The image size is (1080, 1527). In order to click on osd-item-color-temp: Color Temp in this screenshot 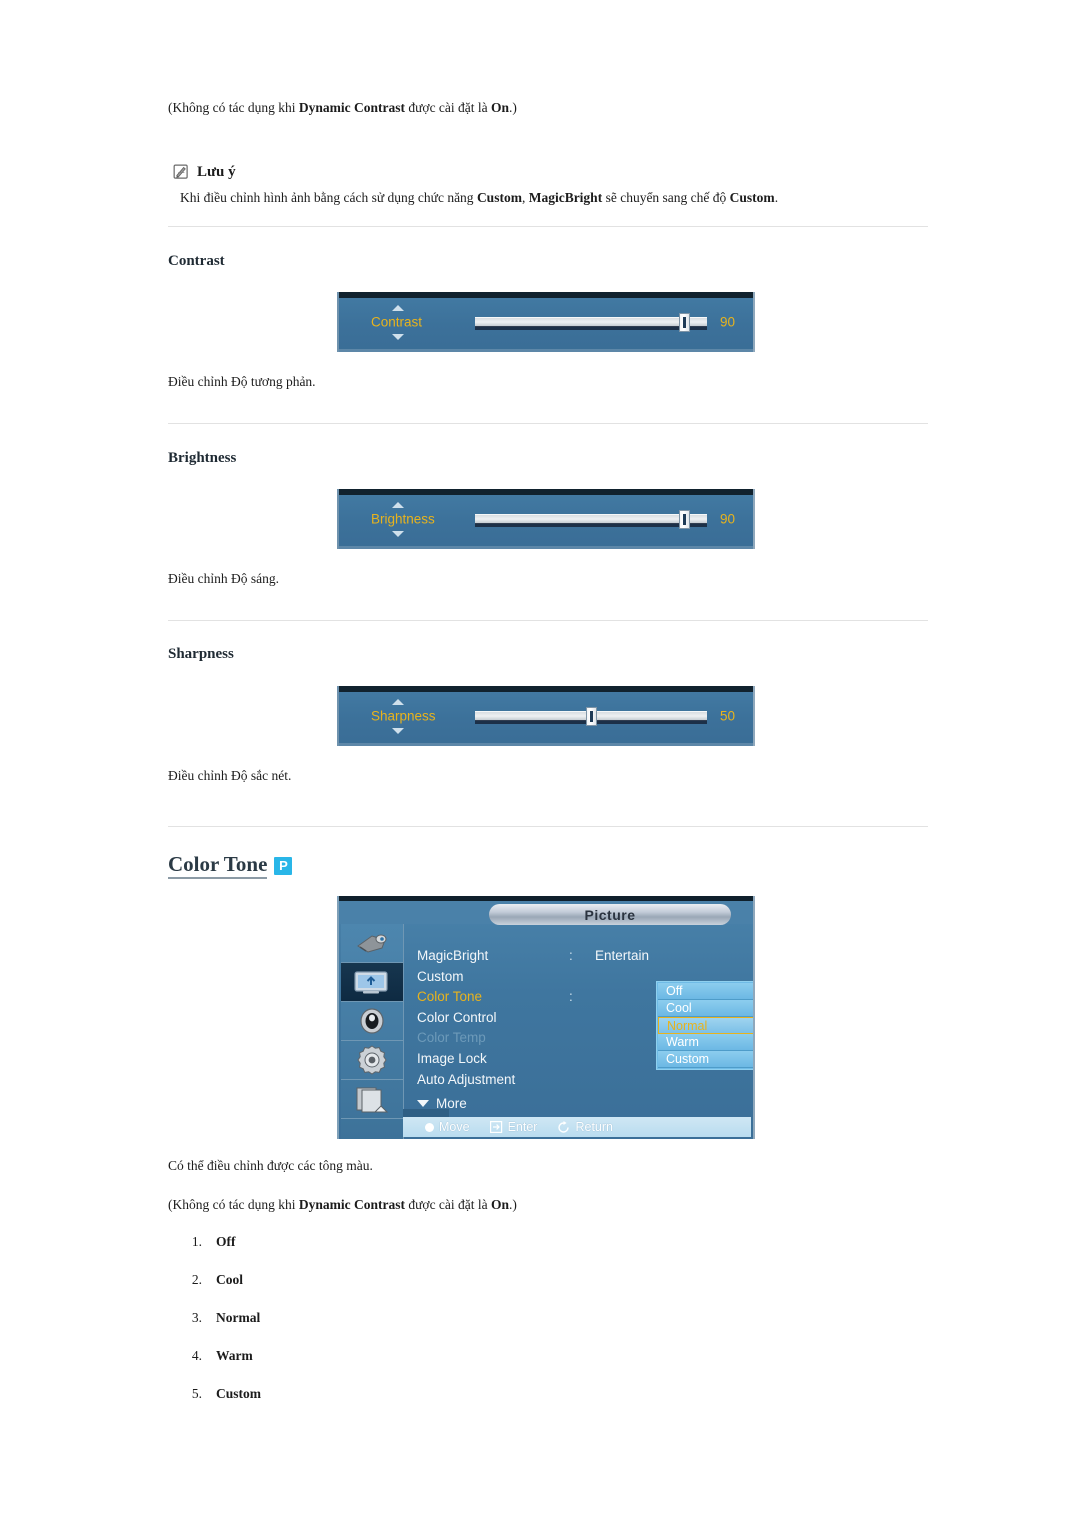, I will do `click(451, 1037)`.